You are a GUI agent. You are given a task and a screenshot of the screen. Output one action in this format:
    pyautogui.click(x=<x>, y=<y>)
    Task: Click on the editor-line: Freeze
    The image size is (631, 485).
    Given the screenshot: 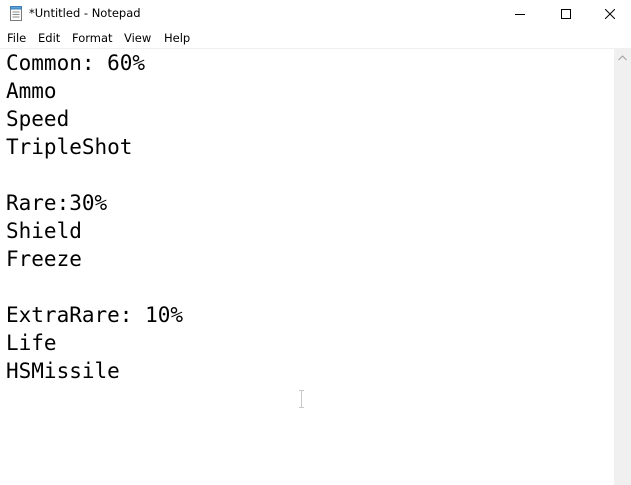 What is the action you would take?
    pyautogui.click(x=44, y=259)
    